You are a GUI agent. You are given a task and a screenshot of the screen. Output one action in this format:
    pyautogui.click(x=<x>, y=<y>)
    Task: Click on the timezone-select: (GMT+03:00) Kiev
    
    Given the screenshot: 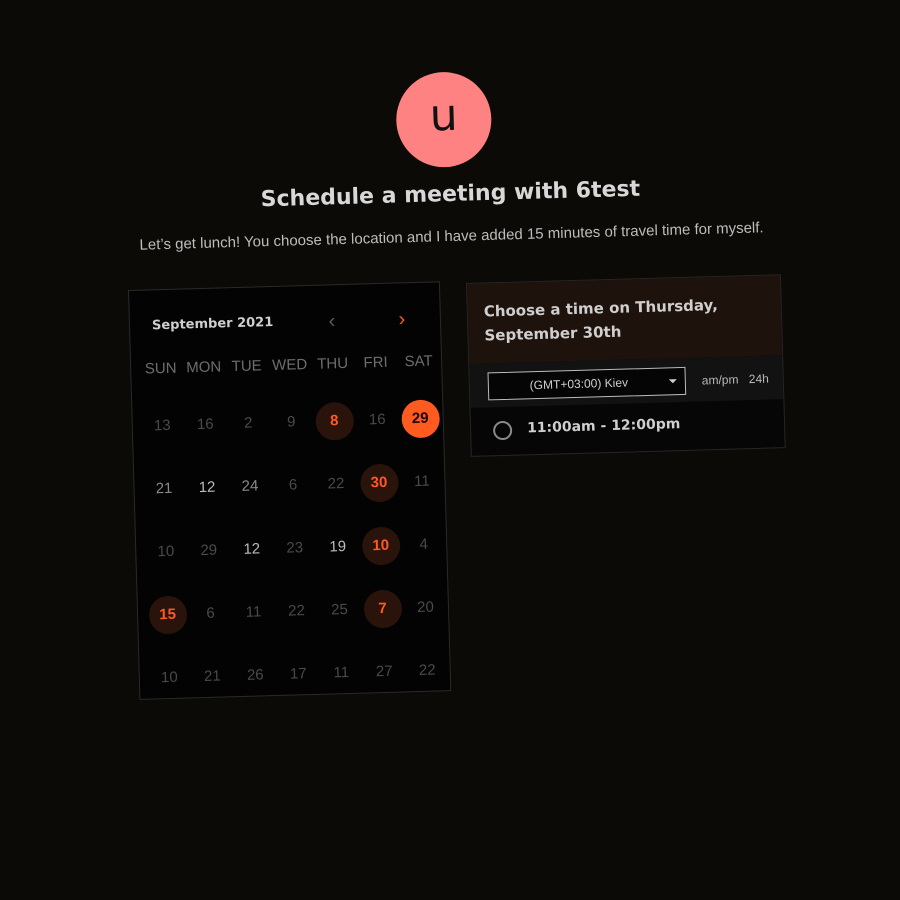 What is the action you would take?
    pyautogui.click(x=587, y=383)
    